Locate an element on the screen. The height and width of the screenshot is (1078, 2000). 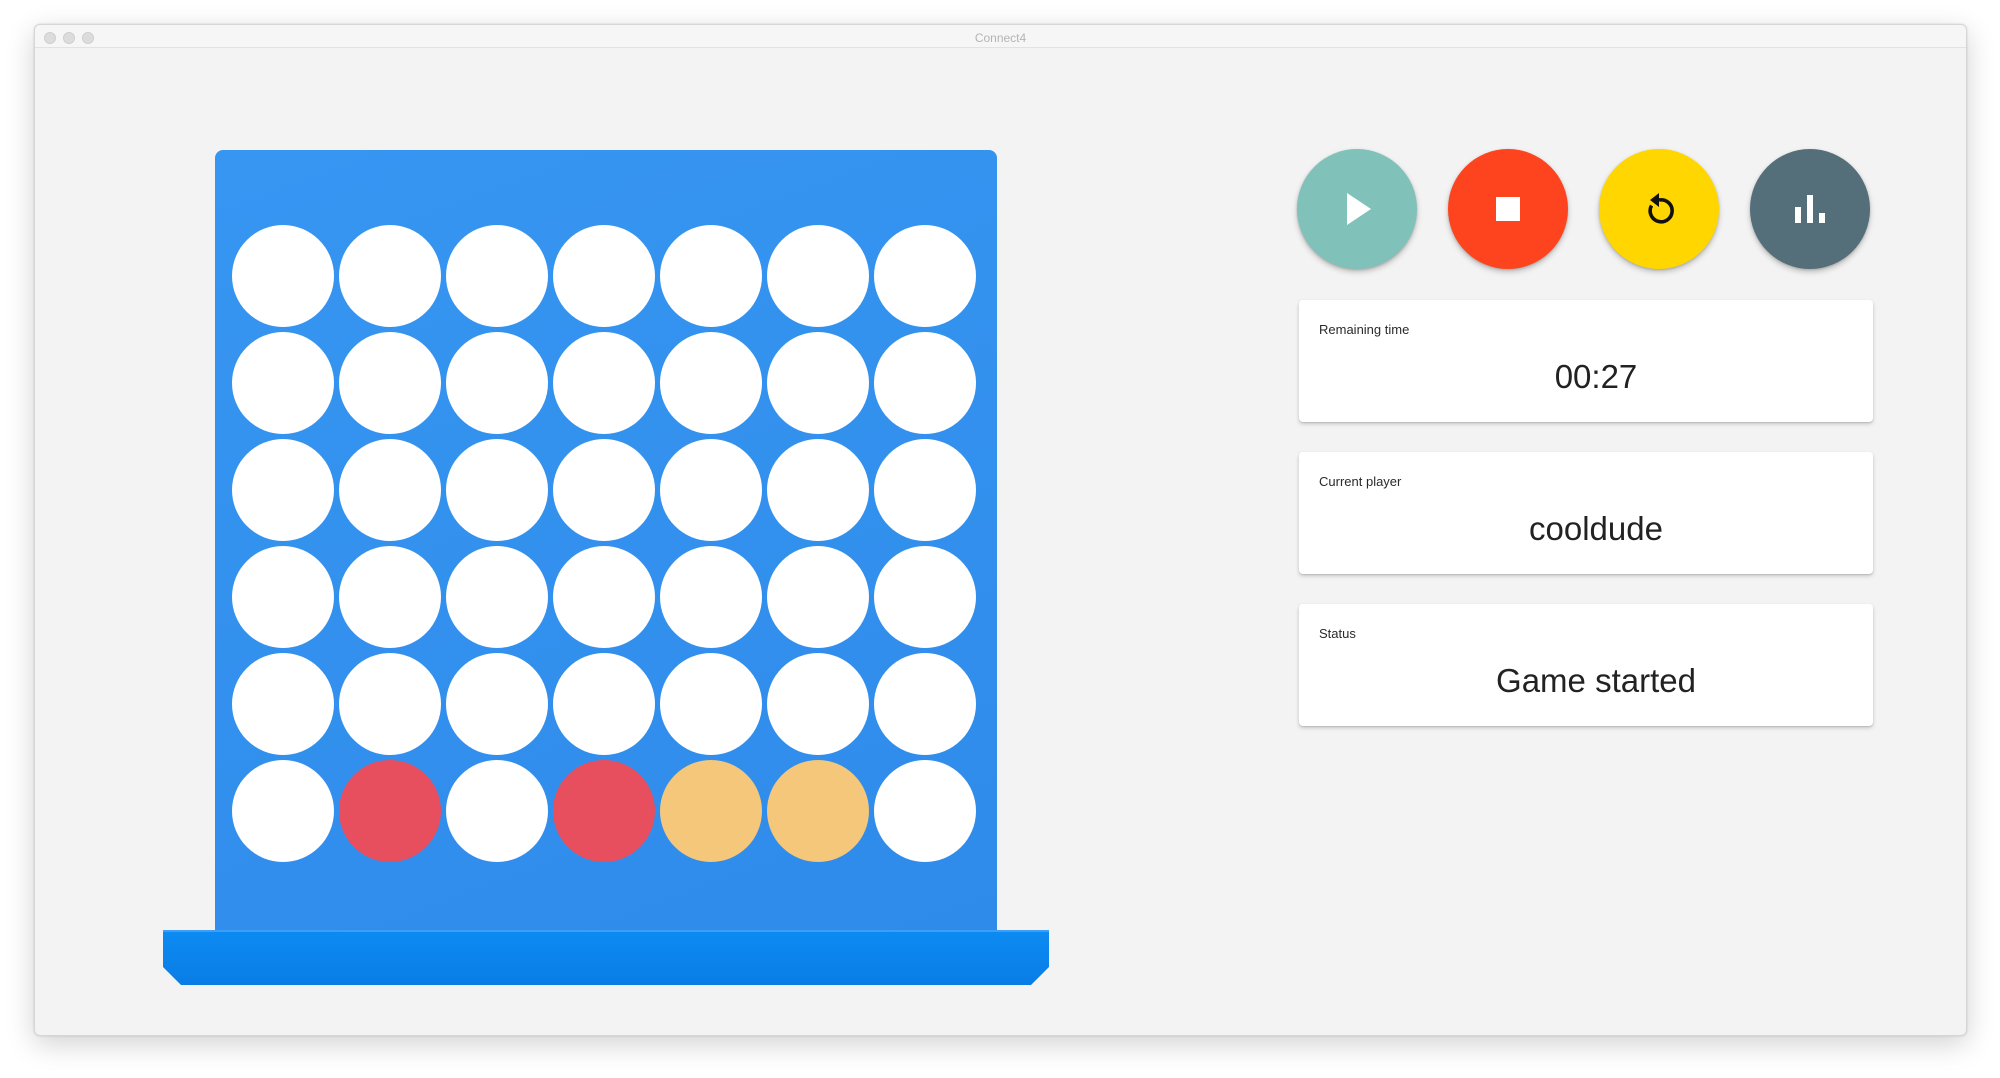
restart-button is located at coordinates (1659, 209).